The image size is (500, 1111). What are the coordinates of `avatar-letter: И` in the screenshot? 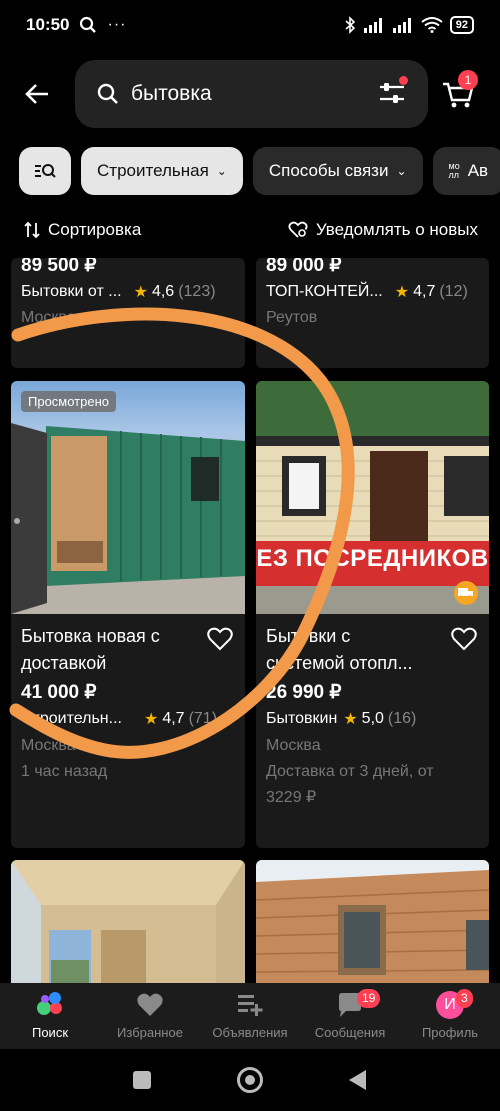 It's located at (450, 1004).